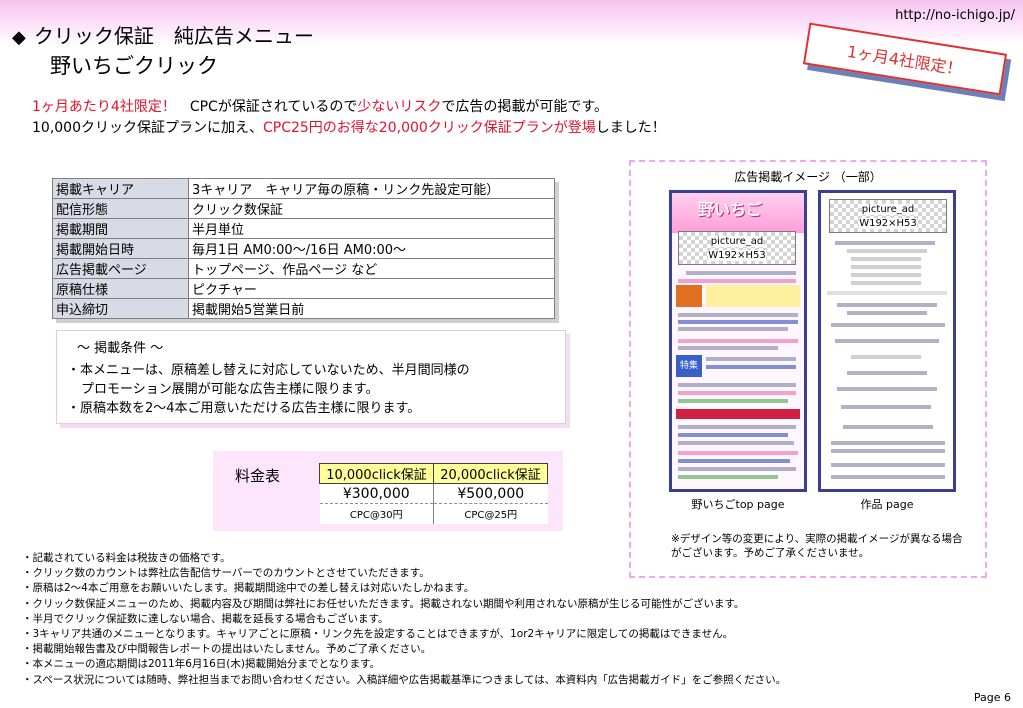  What do you see at coordinates (120, 308) in the screenshot?
I see `spec-key: 申込締切` at bounding box center [120, 308].